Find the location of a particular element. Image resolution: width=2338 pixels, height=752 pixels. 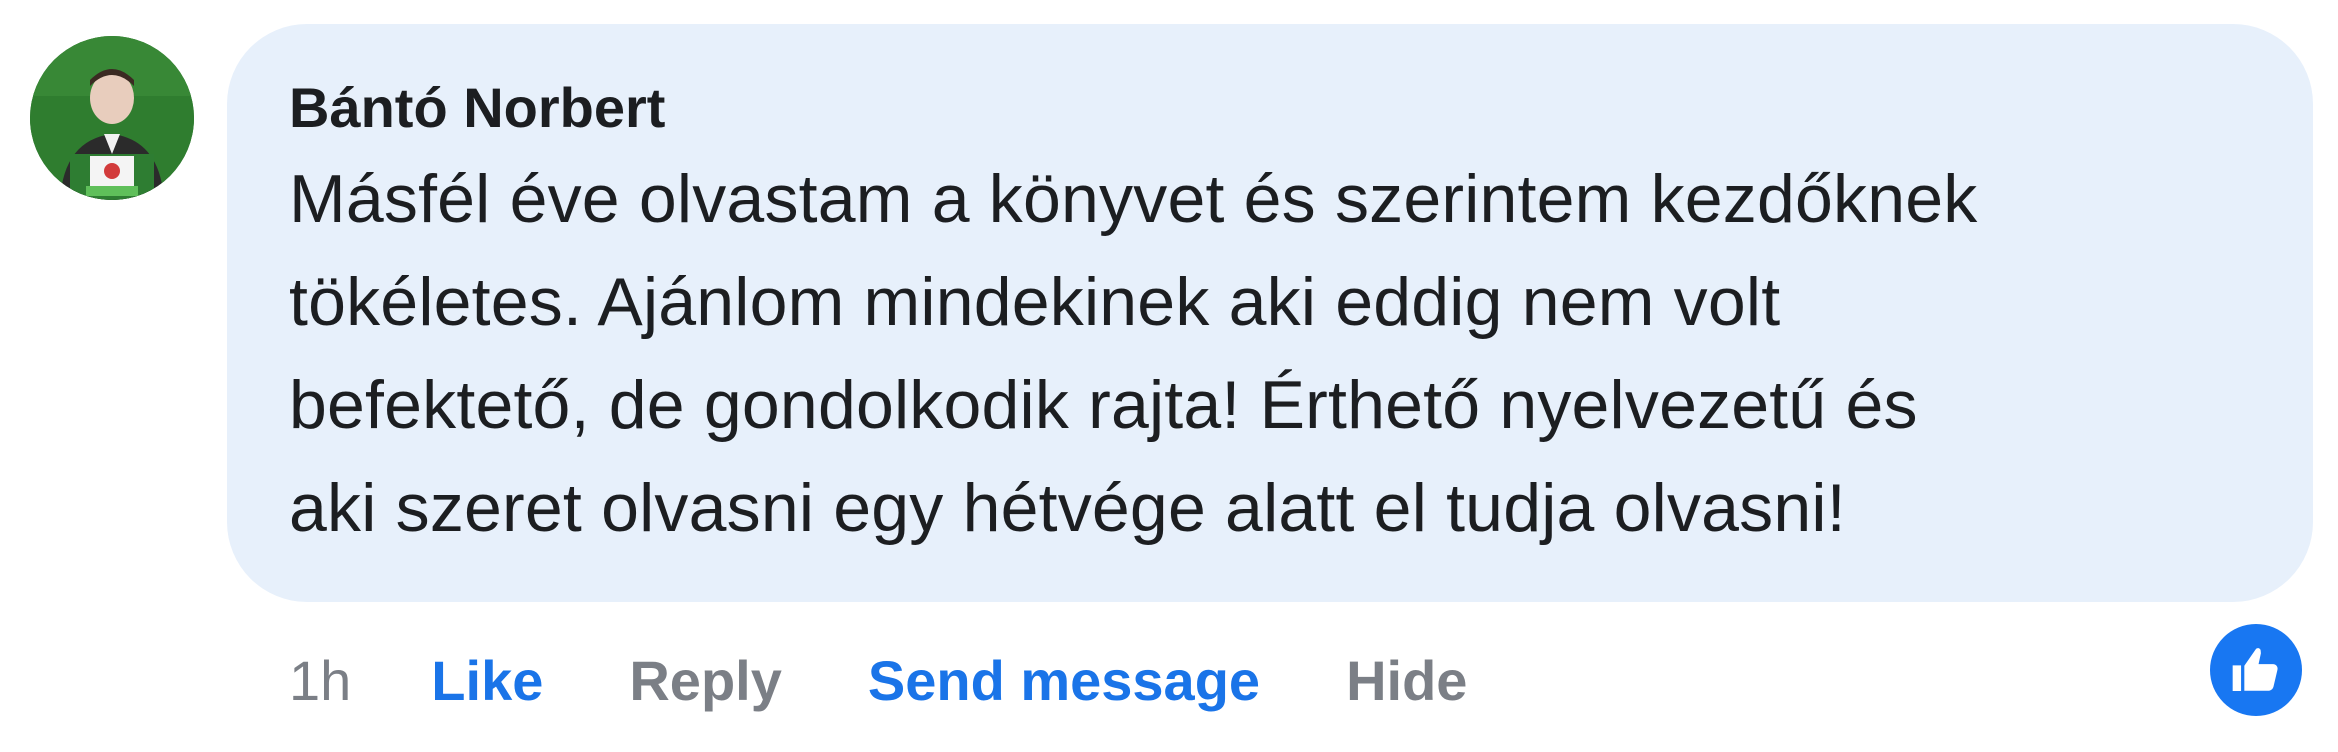

avatar is located at coordinates (112, 118).